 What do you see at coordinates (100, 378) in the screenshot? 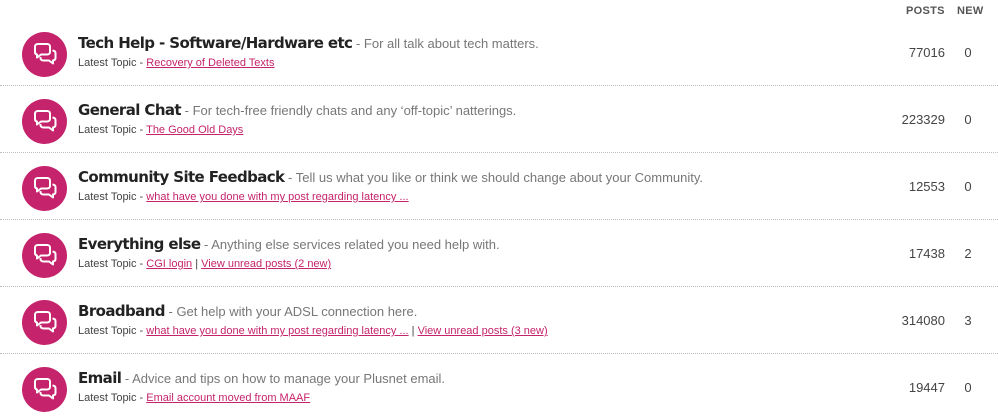
I see `board-name-link: Email` at bounding box center [100, 378].